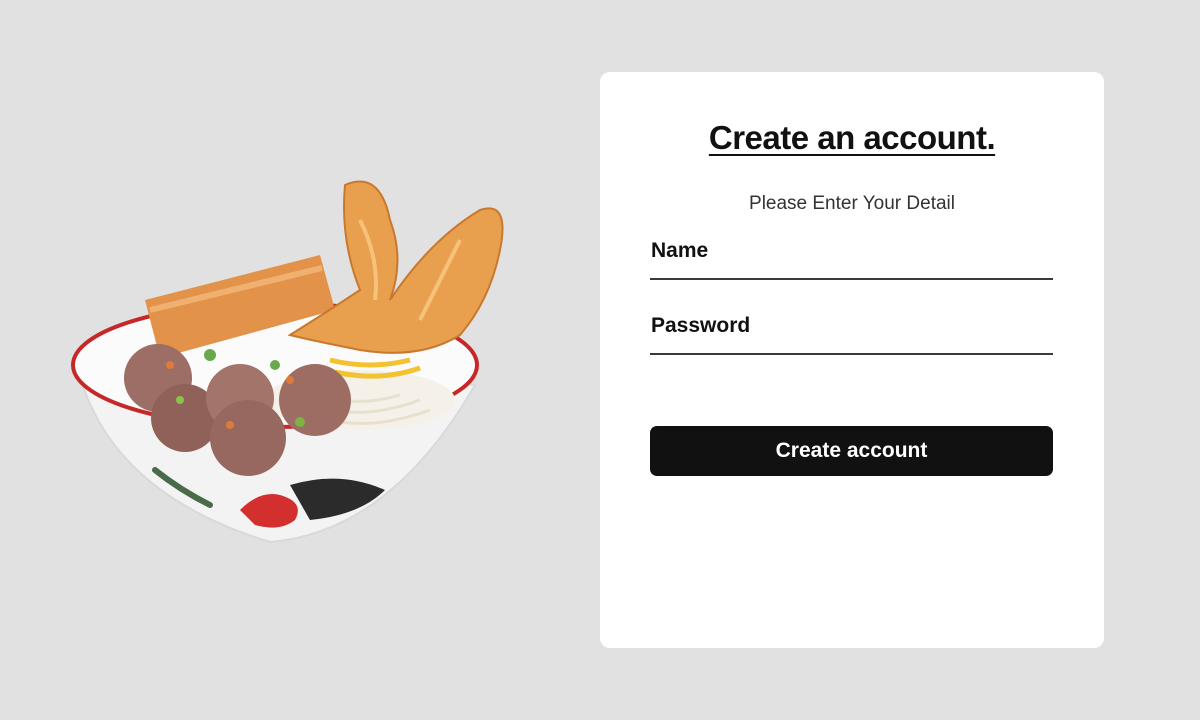 The image size is (1200, 720). I want to click on page-title: Create an account., so click(852, 137).